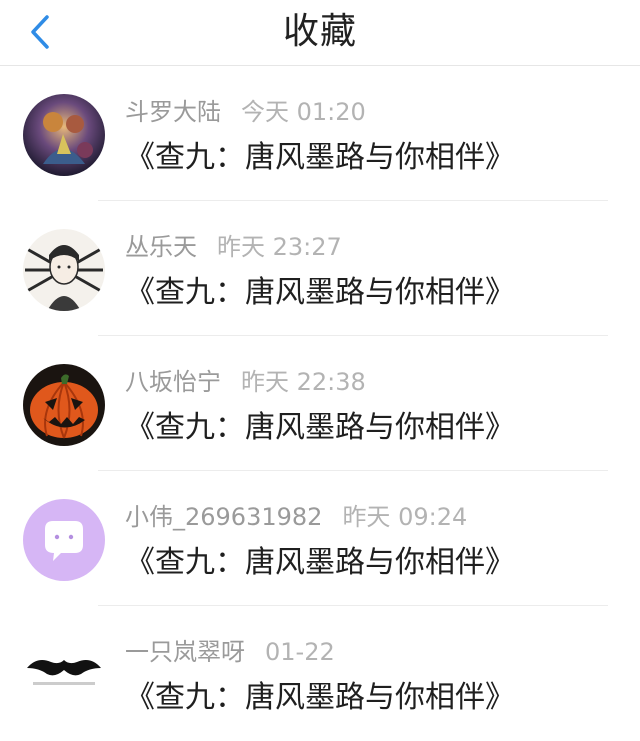  Describe the element at coordinates (279, 247) in the screenshot. I see `timestamp: 昨天 23:27` at that location.